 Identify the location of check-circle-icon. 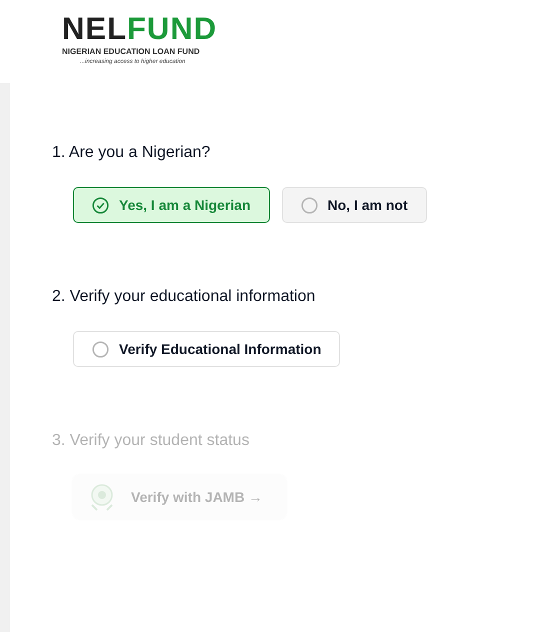
(100, 205).